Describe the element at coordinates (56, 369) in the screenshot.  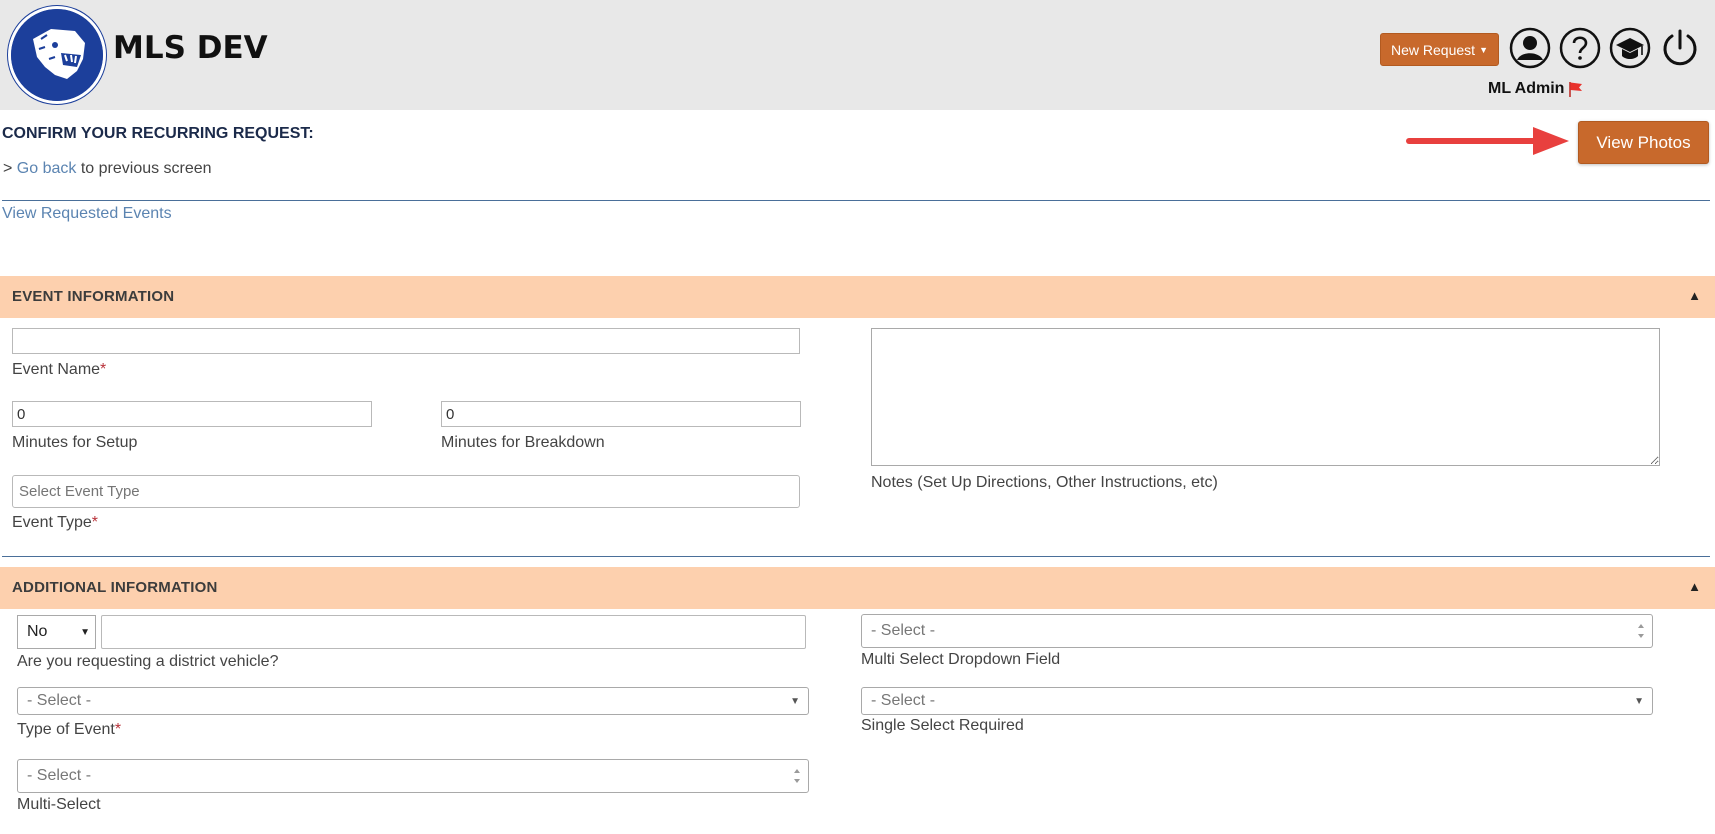
I see `event-name-label-text: Event Name` at that location.